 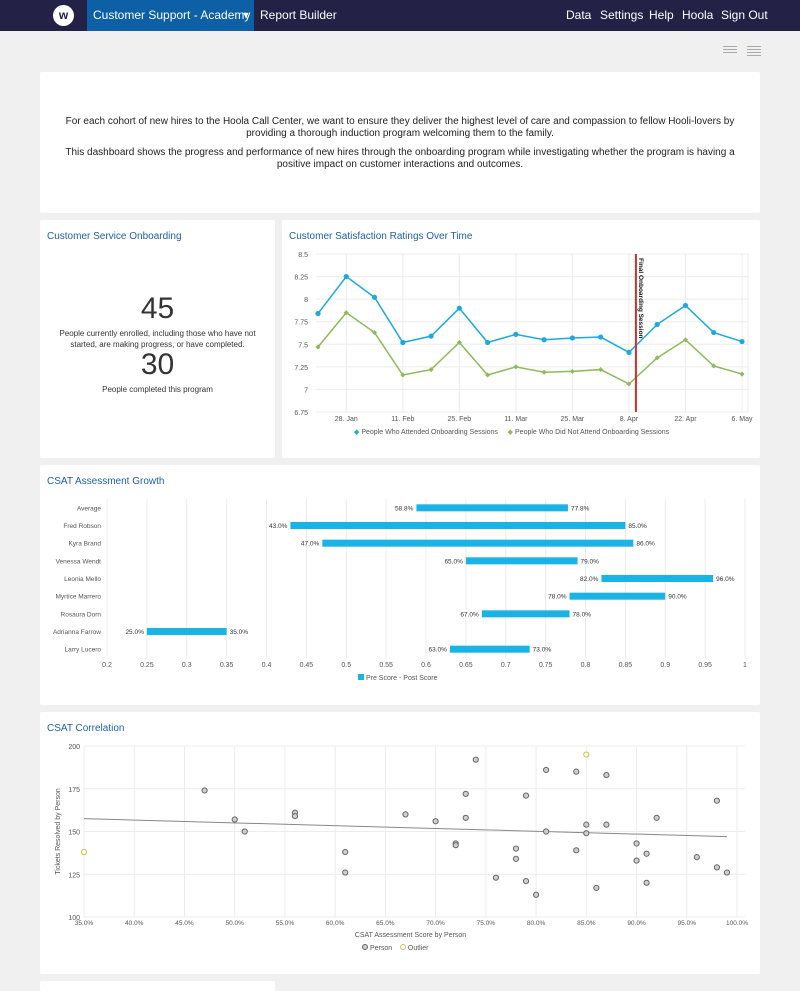 What do you see at coordinates (578, 15) in the screenshot?
I see `nav-data: Data` at bounding box center [578, 15].